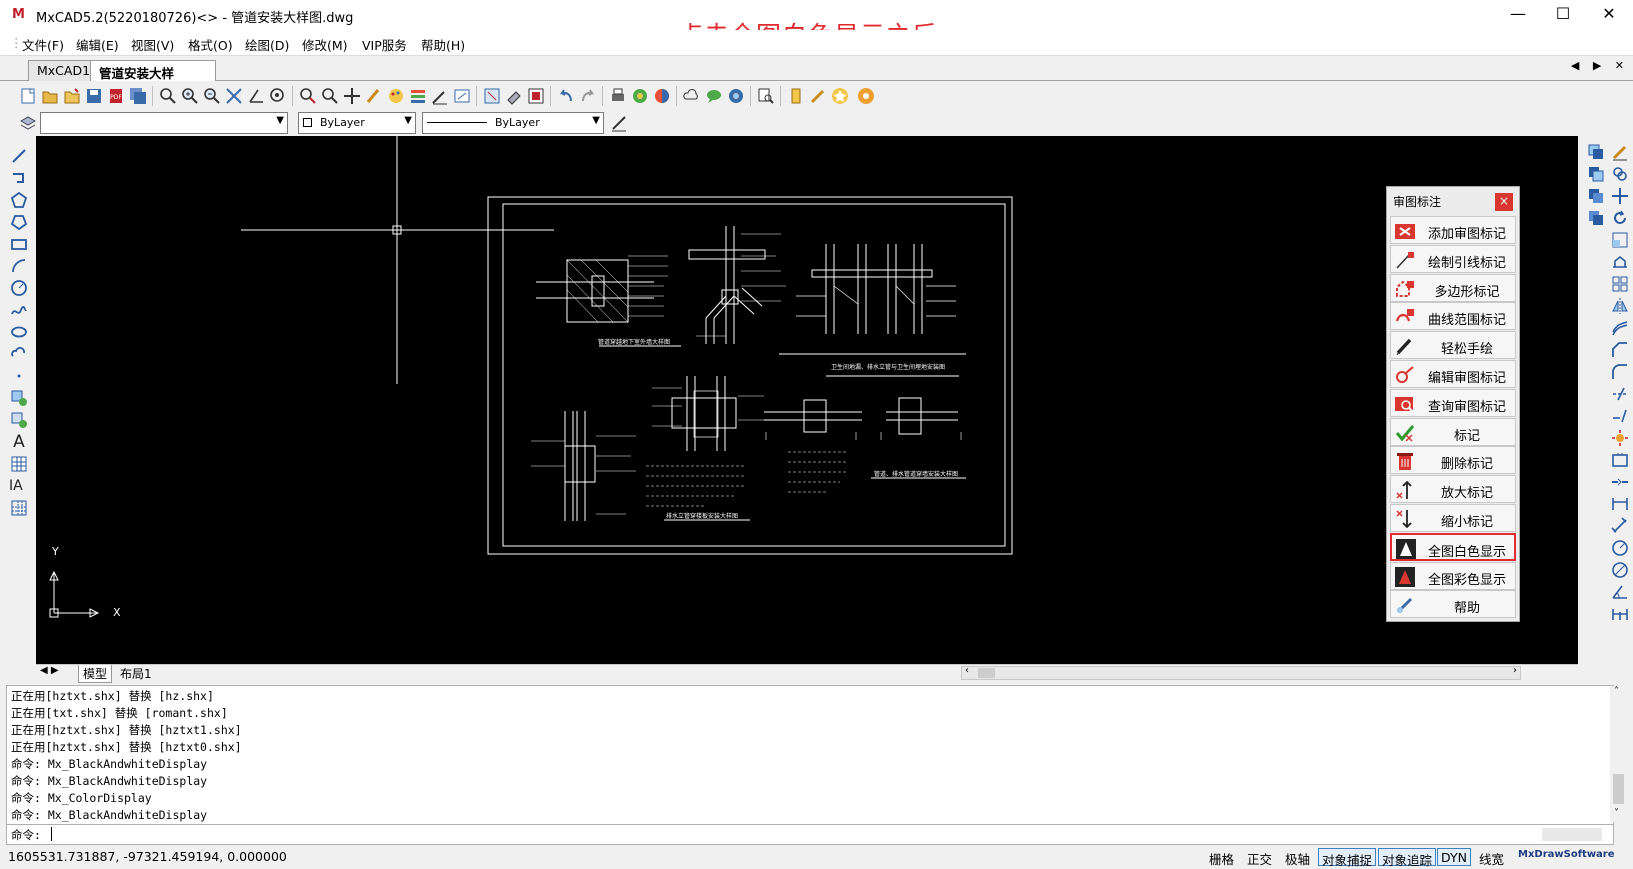  What do you see at coordinates (818, 96) in the screenshot?
I see `sketch-pencil-icon` at bounding box center [818, 96].